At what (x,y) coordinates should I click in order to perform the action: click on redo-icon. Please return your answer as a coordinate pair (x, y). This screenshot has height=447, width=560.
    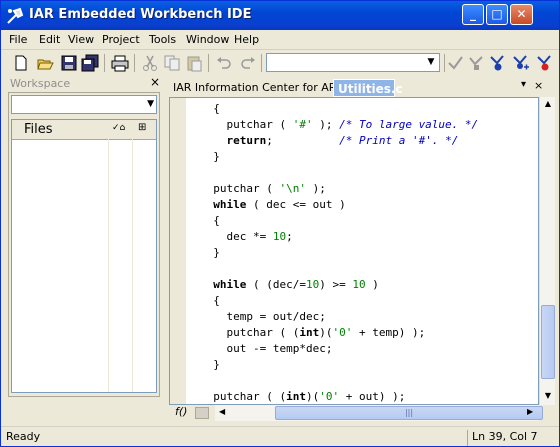
    Looking at the image, I should click on (248, 63).